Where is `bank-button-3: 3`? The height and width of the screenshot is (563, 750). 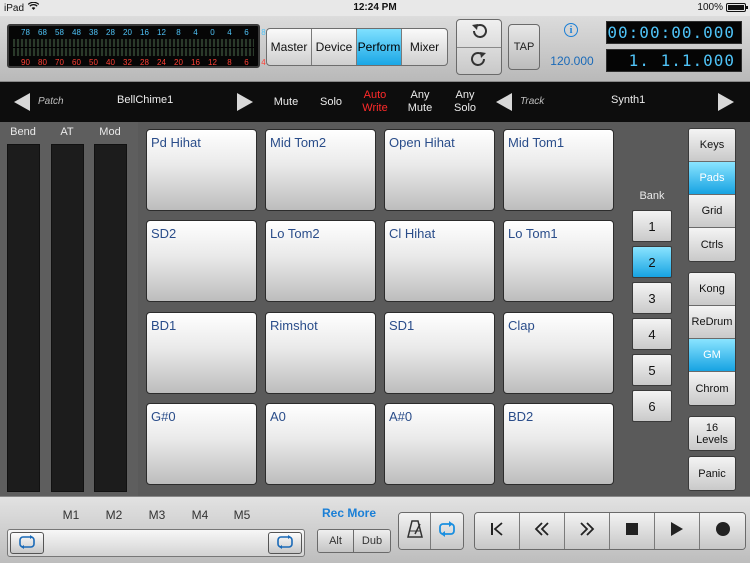 bank-button-3: 3 is located at coordinates (652, 298).